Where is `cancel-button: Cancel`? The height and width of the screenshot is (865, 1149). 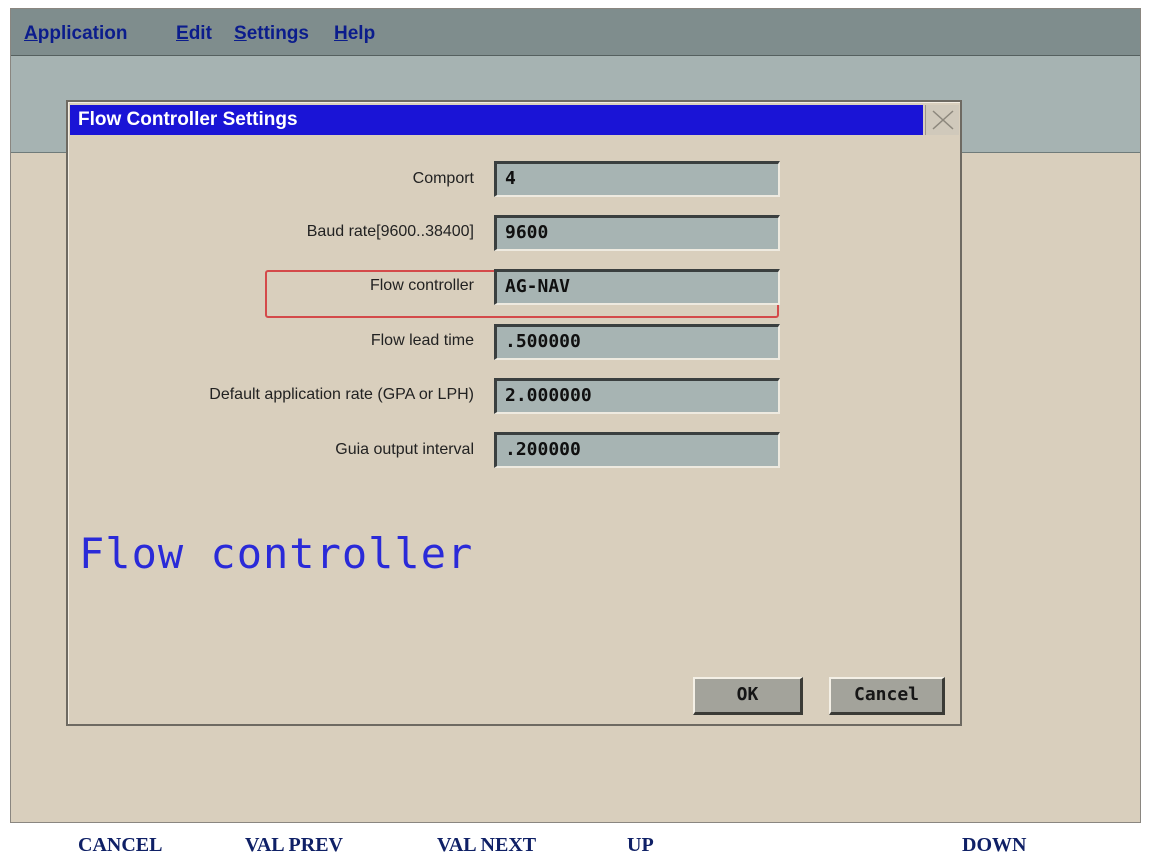 cancel-button: Cancel is located at coordinates (887, 696).